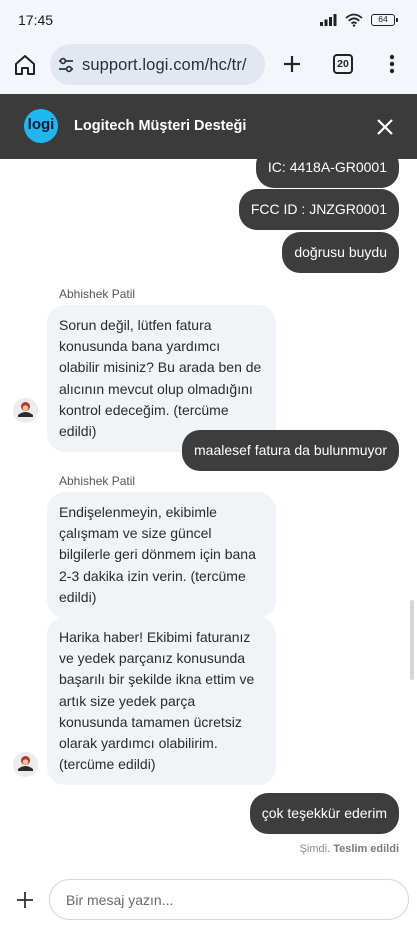 This screenshot has height=927, width=417. Describe the element at coordinates (25, 900) in the screenshot. I see `attach-plus-icon` at that location.